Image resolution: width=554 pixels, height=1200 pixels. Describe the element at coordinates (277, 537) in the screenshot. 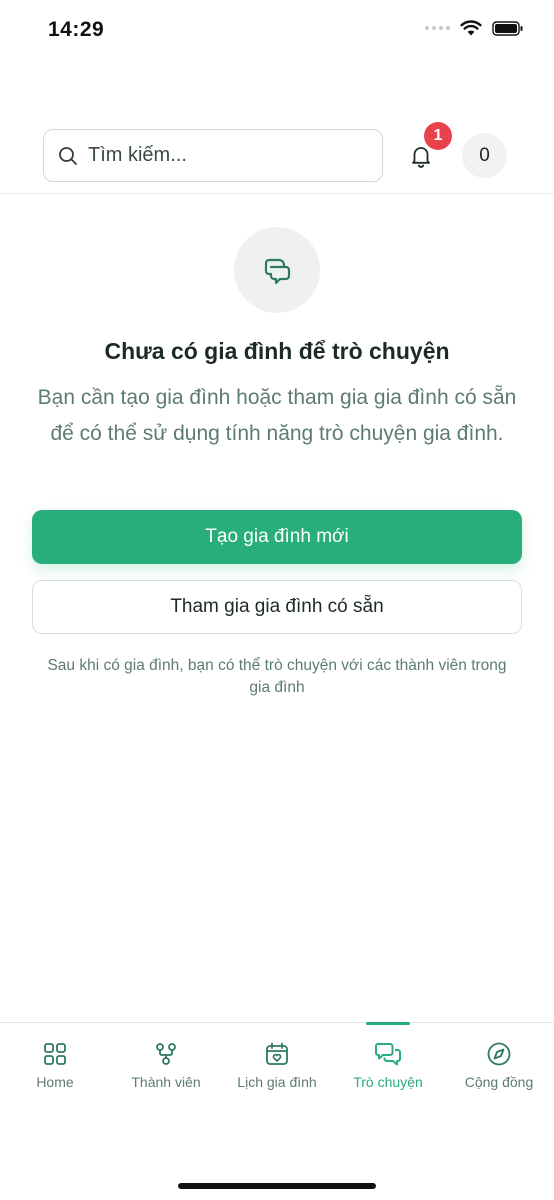

I see `create-family-button: Tạo gia đình mới` at that location.